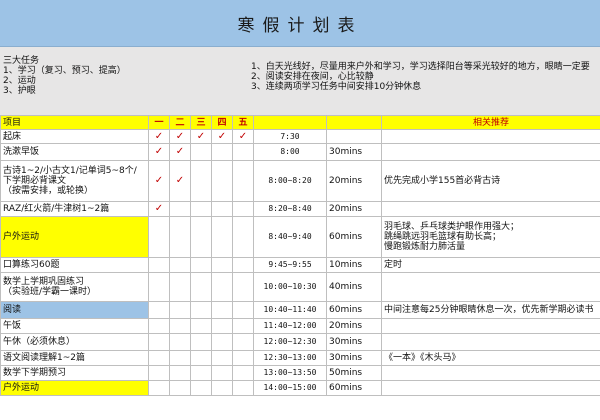 This screenshot has height=420, width=600. Describe the element at coordinates (290, 326) in the screenshot. I see `row-time: 11:40~12:00` at that location.